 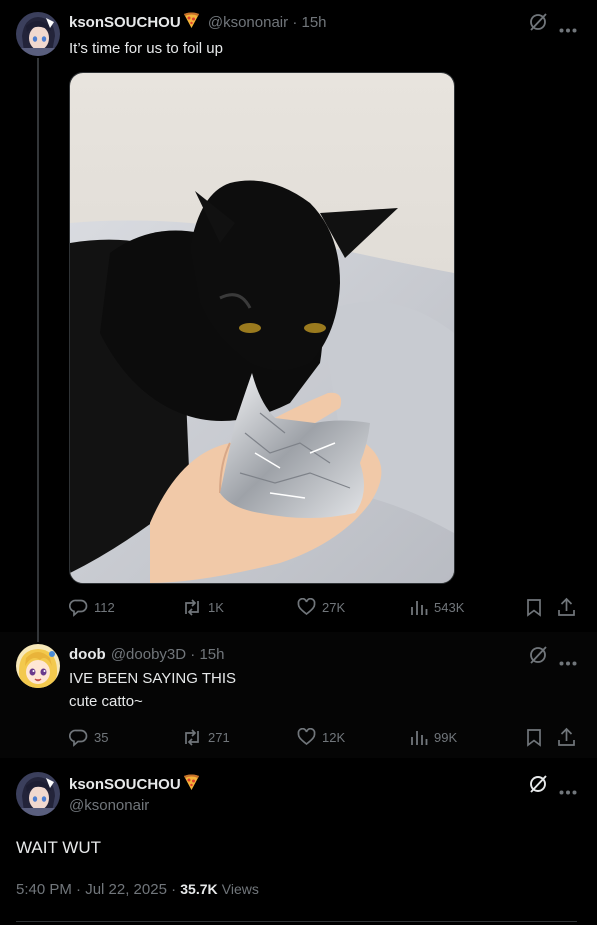 I want to click on repost-count: 271, so click(x=219, y=737).